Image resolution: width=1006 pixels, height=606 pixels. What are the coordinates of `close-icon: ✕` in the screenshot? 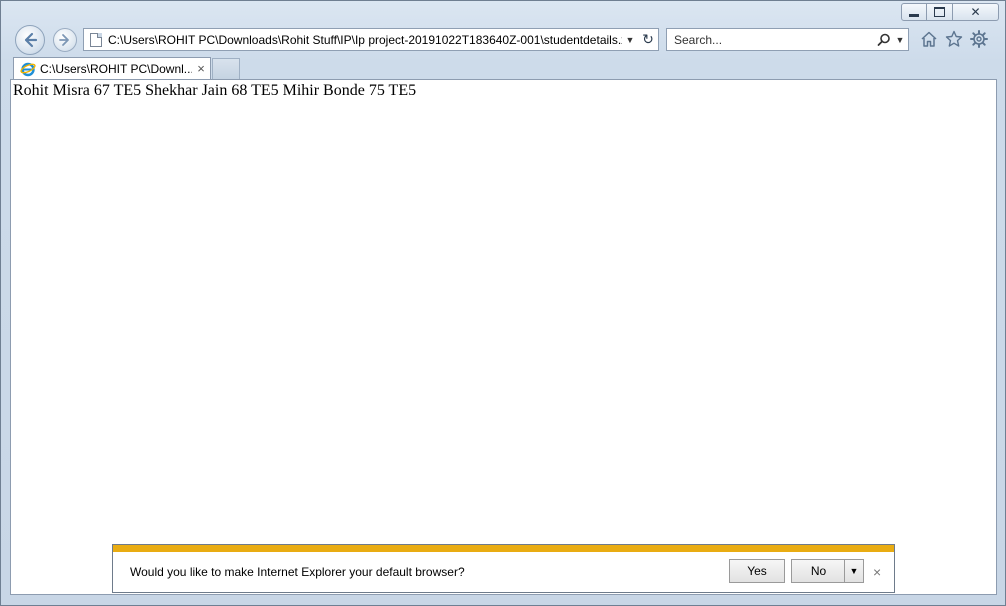 It's located at (975, 12).